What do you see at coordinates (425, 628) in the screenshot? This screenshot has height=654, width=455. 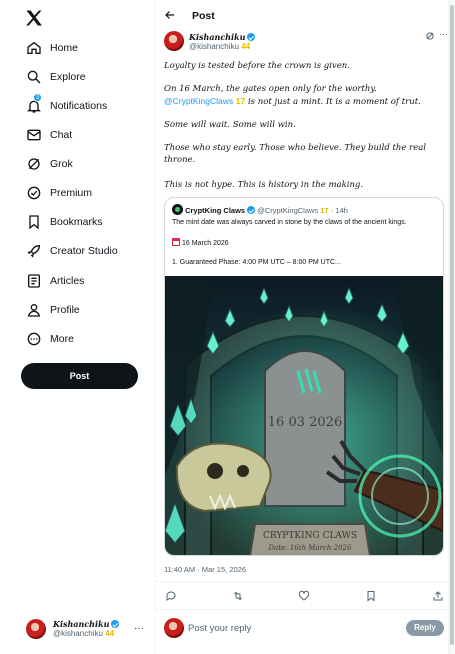 I see `reply-button: Reply` at bounding box center [425, 628].